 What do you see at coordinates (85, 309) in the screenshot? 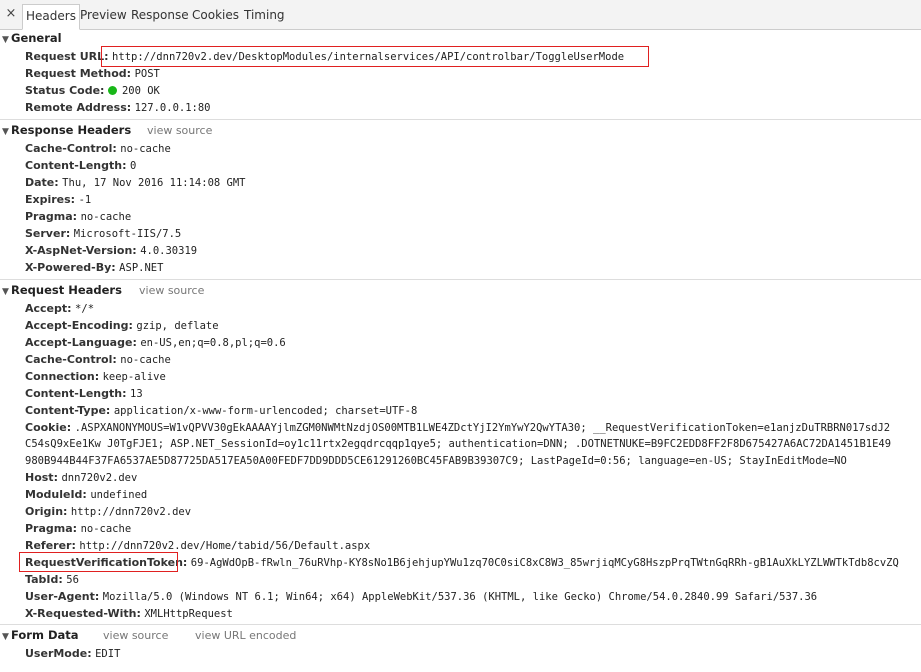
I see `header-value: */*` at bounding box center [85, 309].